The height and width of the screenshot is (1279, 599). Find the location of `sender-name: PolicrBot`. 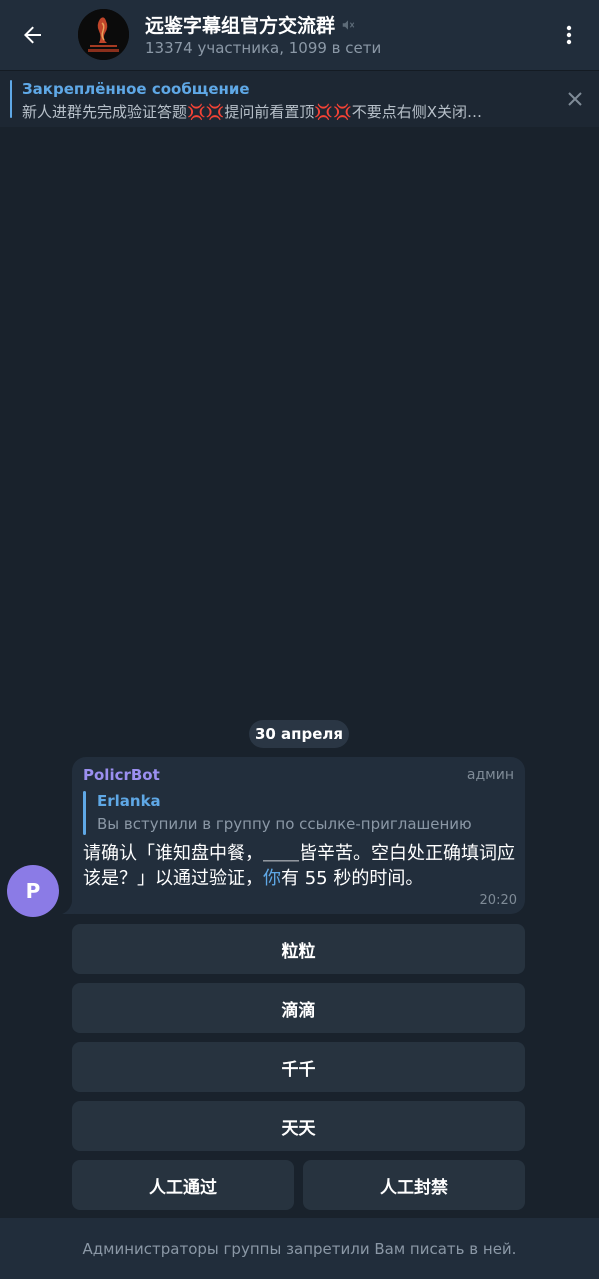

sender-name: PolicrBot is located at coordinates (121, 775).